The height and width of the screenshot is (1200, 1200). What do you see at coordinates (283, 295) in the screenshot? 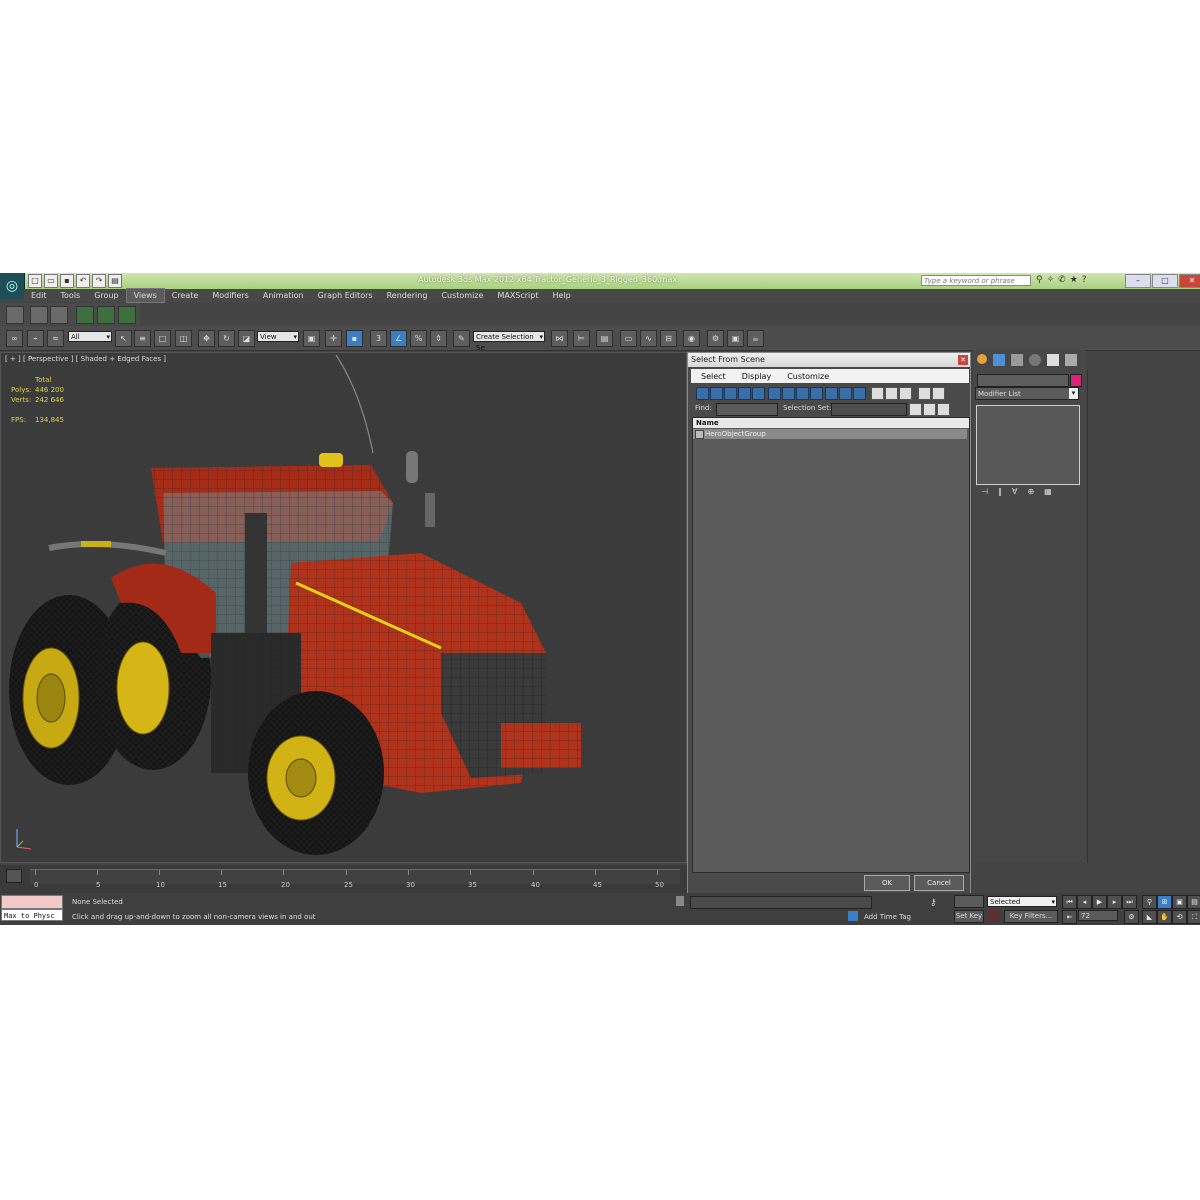
I see `menu-animation: Animation` at bounding box center [283, 295].